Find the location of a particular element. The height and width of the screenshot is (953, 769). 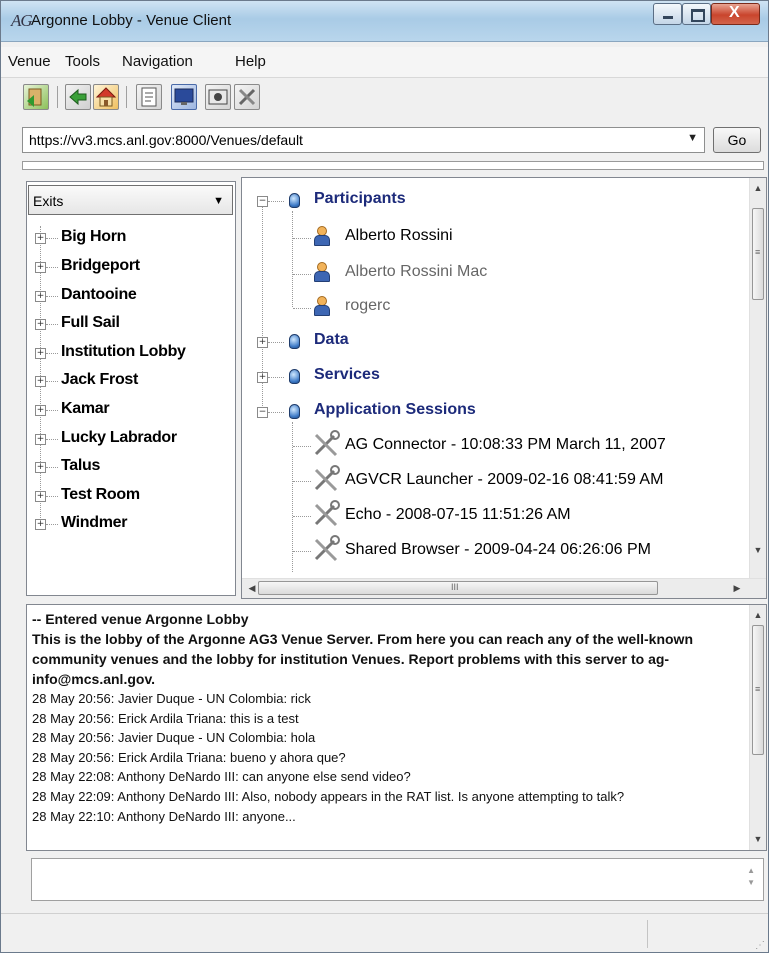

tools-icon is located at coordinates (247, 97).